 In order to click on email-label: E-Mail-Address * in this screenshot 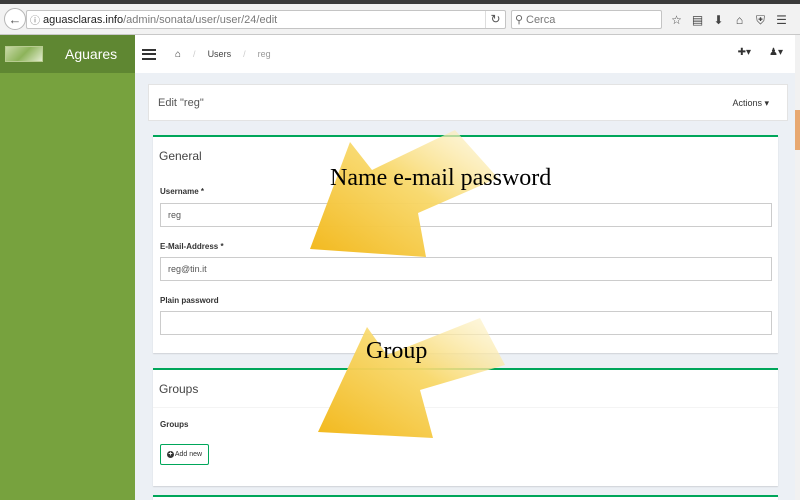, I will do `click(192, 246)`.